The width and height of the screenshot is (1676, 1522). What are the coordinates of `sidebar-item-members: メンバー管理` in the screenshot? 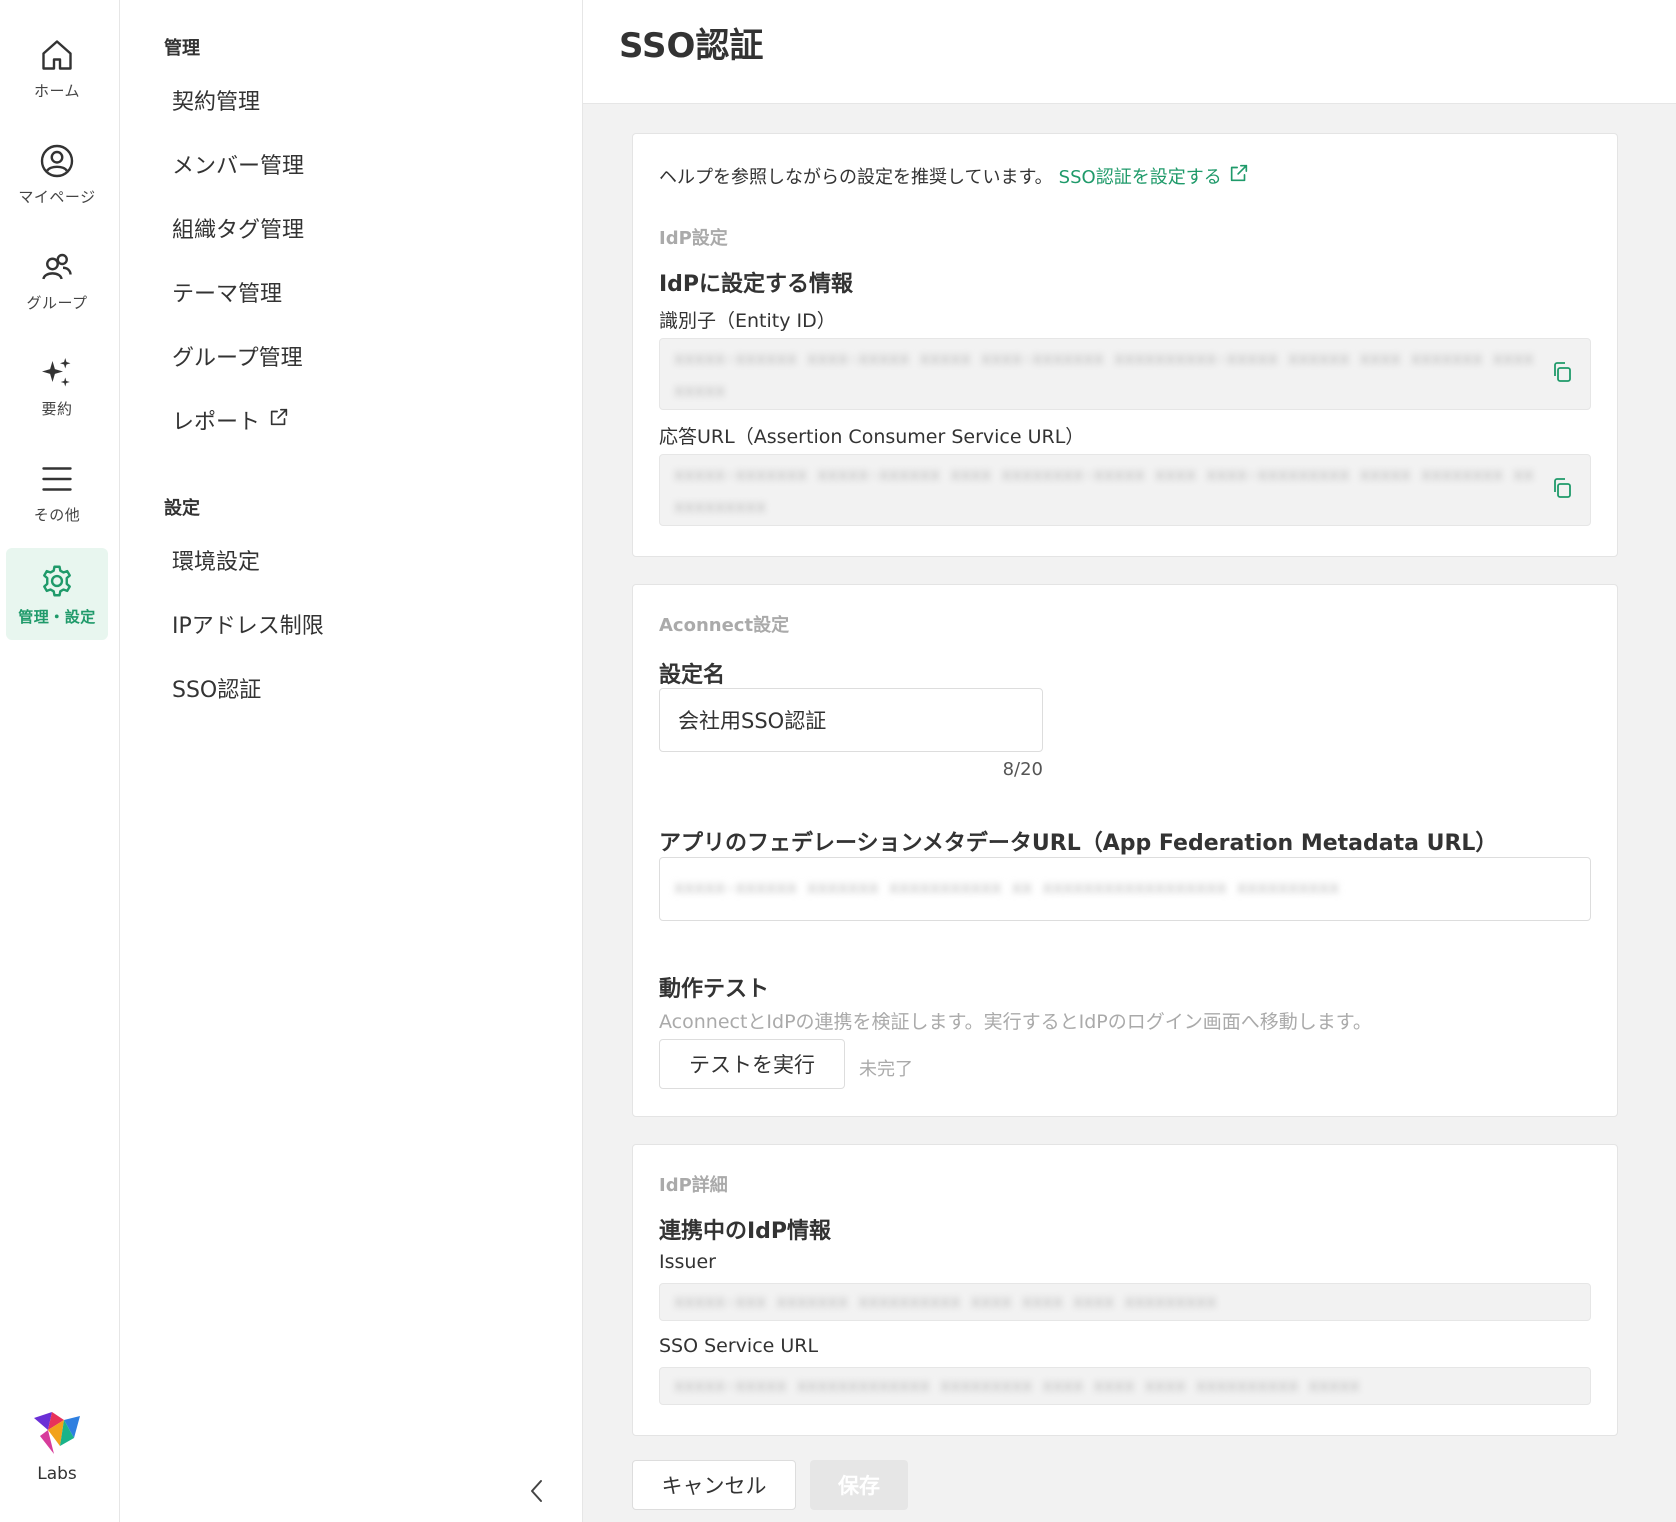 It's located at (238, 164).